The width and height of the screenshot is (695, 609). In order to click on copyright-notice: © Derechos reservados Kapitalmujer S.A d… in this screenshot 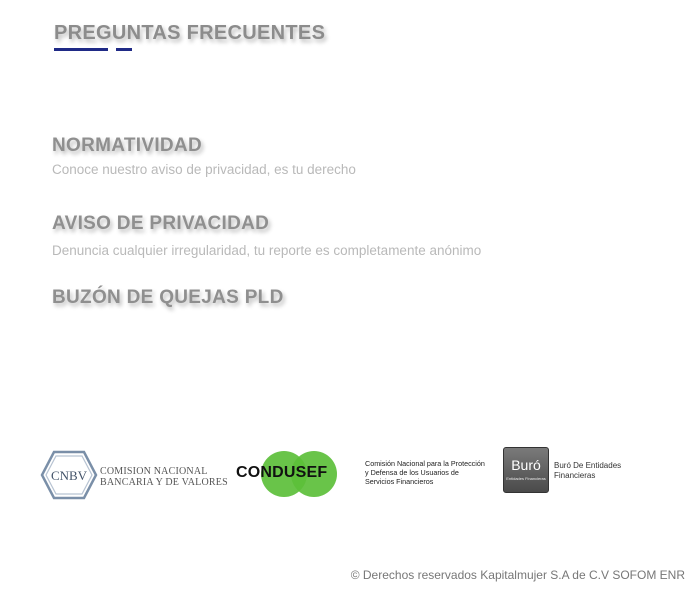, I will do `click(517, 575)`.